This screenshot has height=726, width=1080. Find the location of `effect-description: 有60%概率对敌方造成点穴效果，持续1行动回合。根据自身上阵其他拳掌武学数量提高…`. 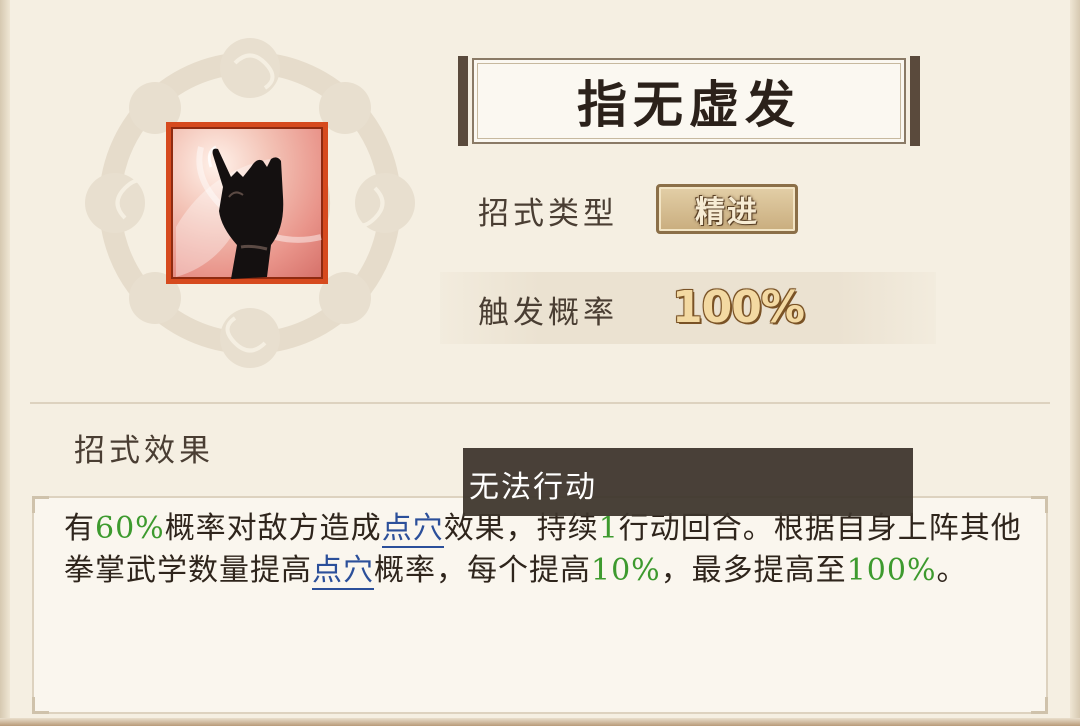

effect-description: 有60%概率对敌方造成点穴效果，持续1行动回合。根据自身上阵其他拳掌武学数量提高… is located at coordinates (544, 550).